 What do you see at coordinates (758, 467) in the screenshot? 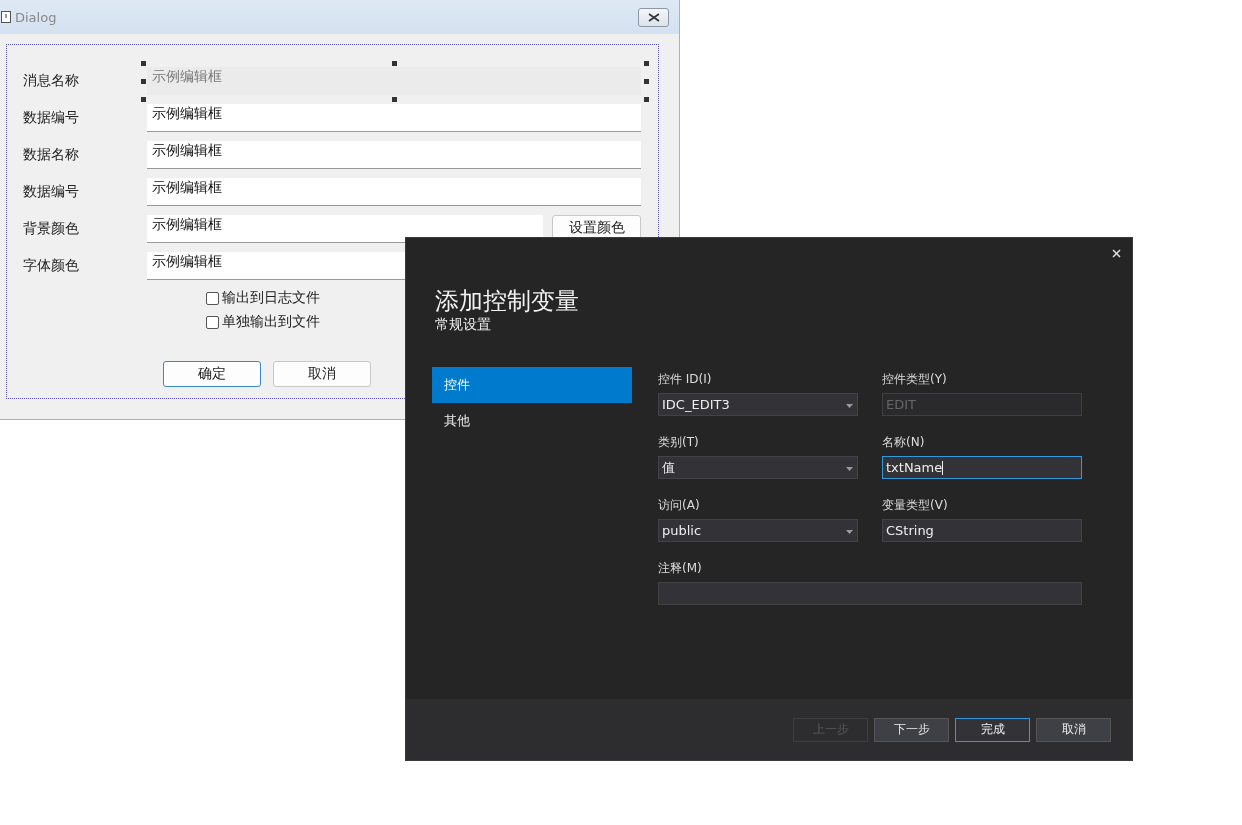
I see `dropdown: 值` at bounding box center [758, 467].